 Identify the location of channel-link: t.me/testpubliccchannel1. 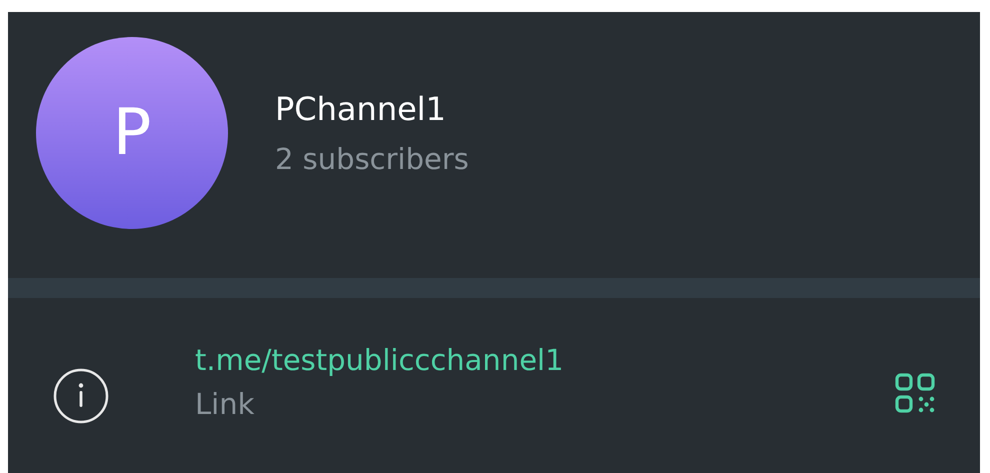
(379, 360).